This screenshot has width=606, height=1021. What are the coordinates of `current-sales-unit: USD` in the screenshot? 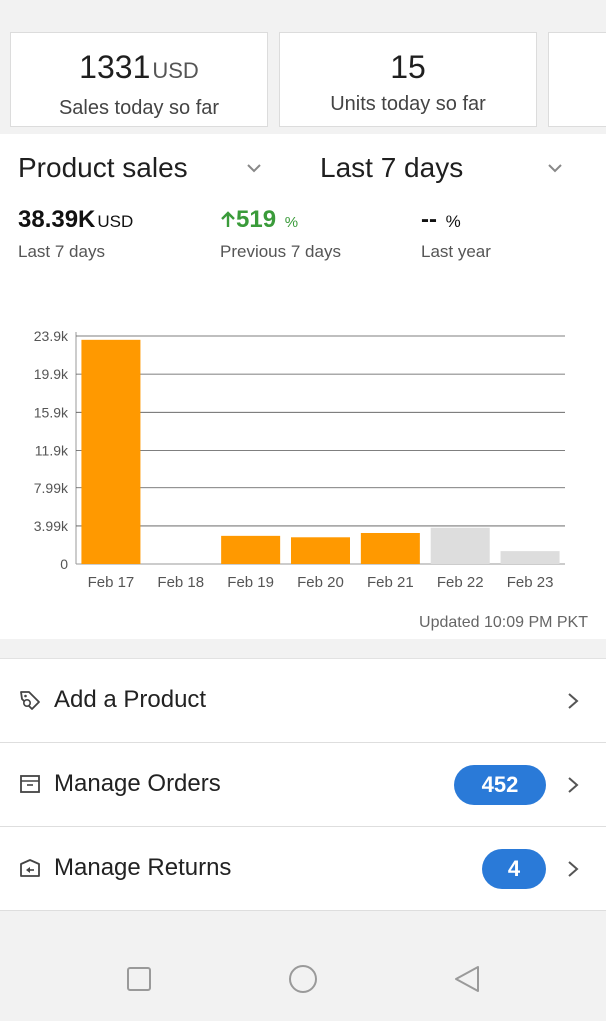 It's located at (115, 221).